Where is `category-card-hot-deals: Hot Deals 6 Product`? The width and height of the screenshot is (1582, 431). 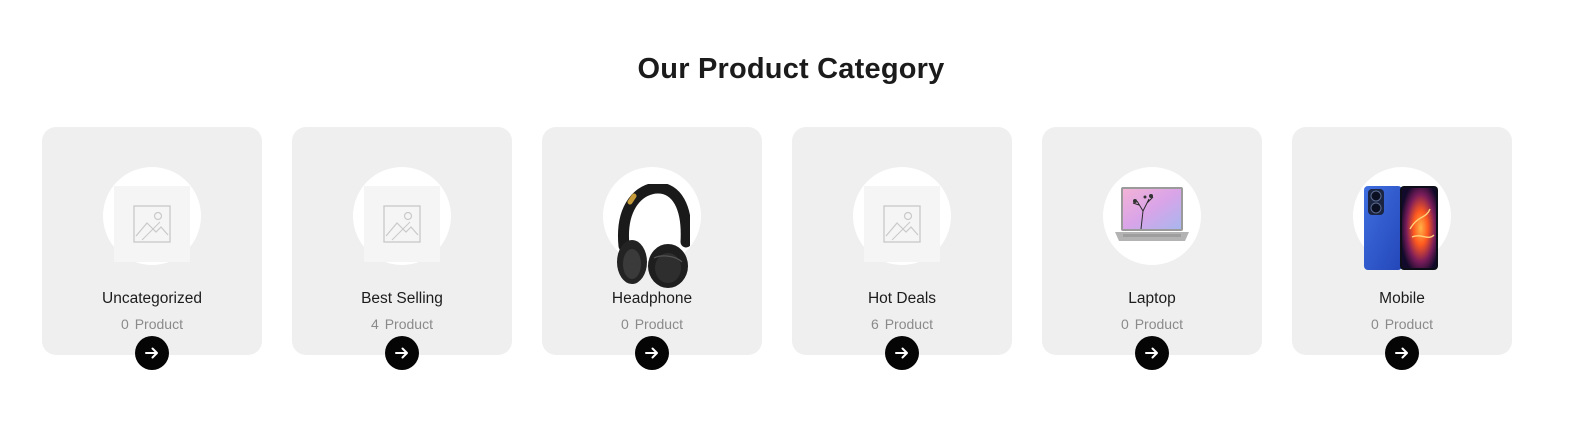
category-card-hot-deals: Hot Deals 6 Product is located at coordinates (902, 248).